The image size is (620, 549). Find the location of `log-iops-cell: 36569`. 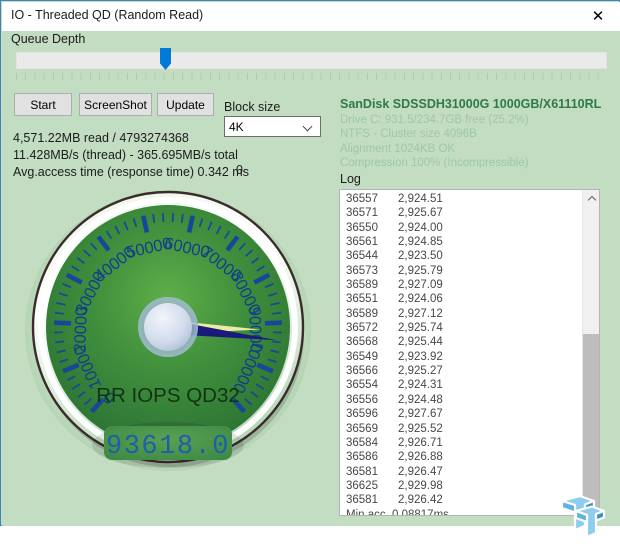

log-iops-cell: 36569 is located at coordinates (372, 429).